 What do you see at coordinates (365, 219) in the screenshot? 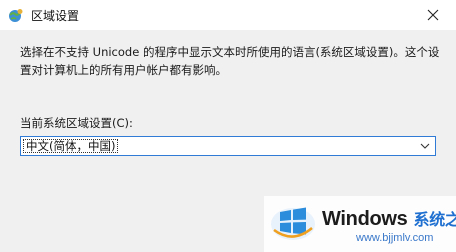
I see `watermark-brand-en: Windows` at bounding box center [365, 219].